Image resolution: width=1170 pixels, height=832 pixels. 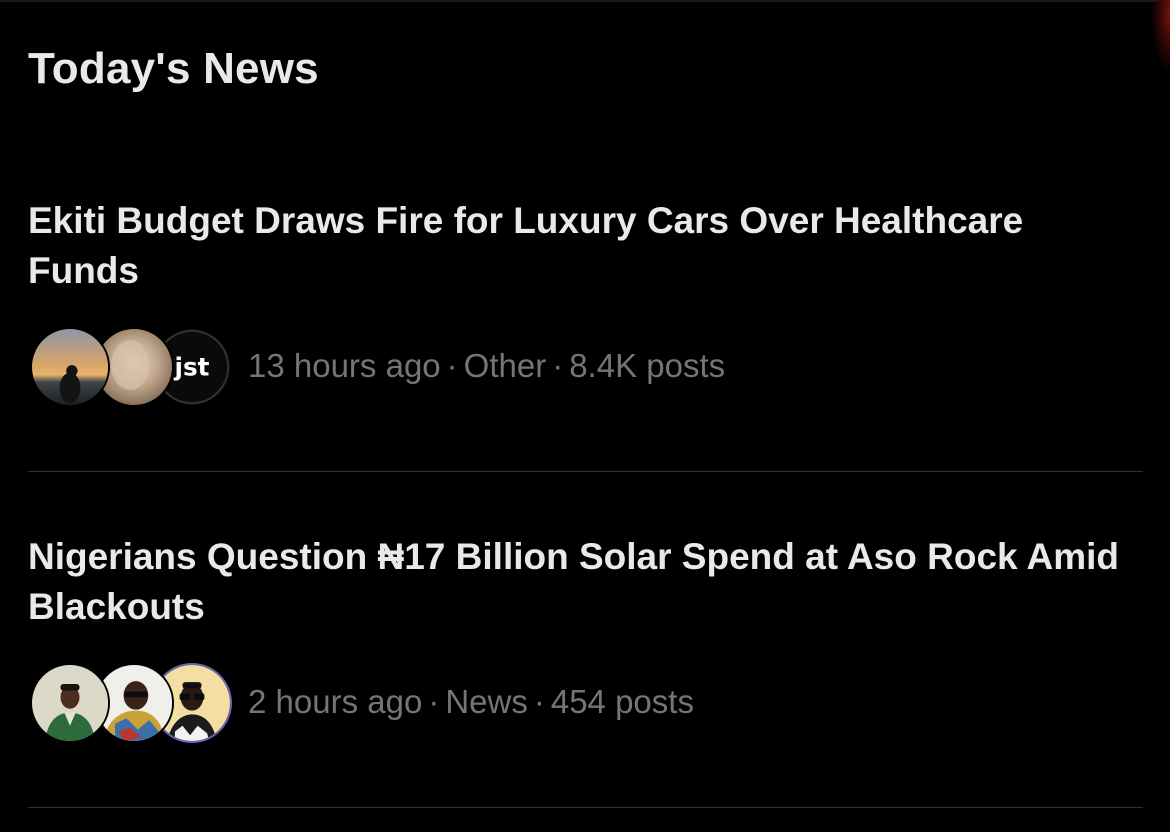 What do you see at coordinates (486, 701) in the screenshot?
I see `news-category: News` at bounding box center [486, 701].